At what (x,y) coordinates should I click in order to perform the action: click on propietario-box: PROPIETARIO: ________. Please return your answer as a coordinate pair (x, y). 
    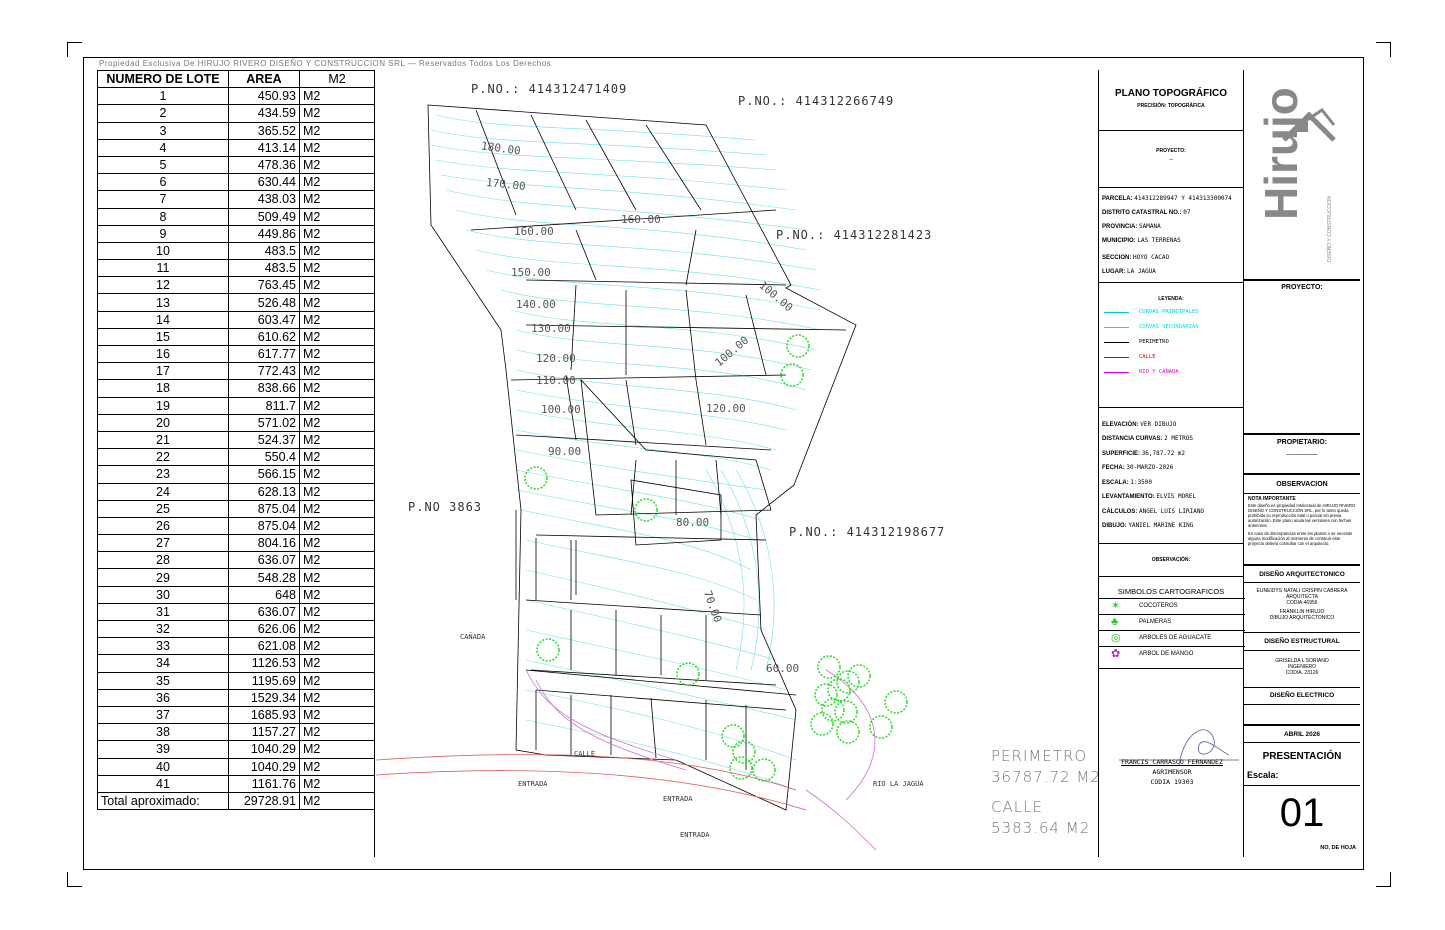
    Looking at the image, I should click on (1302, 454).